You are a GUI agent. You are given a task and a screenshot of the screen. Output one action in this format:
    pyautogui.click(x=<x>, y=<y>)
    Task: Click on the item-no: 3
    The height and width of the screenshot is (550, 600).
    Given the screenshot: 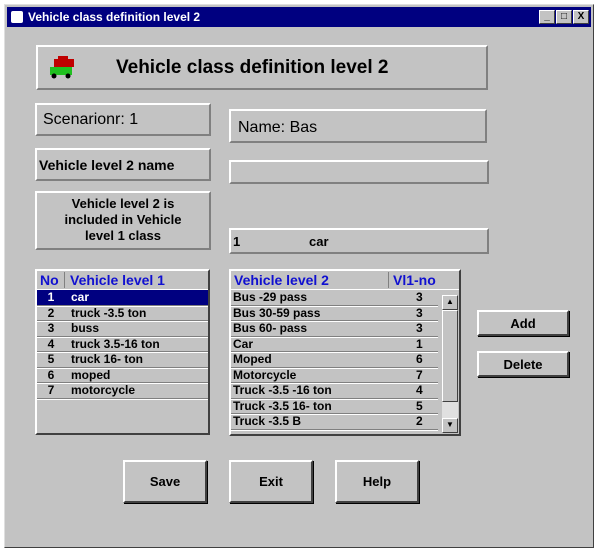 What is the action you would take?
    pyautogui.click(x=51, y=328)
    